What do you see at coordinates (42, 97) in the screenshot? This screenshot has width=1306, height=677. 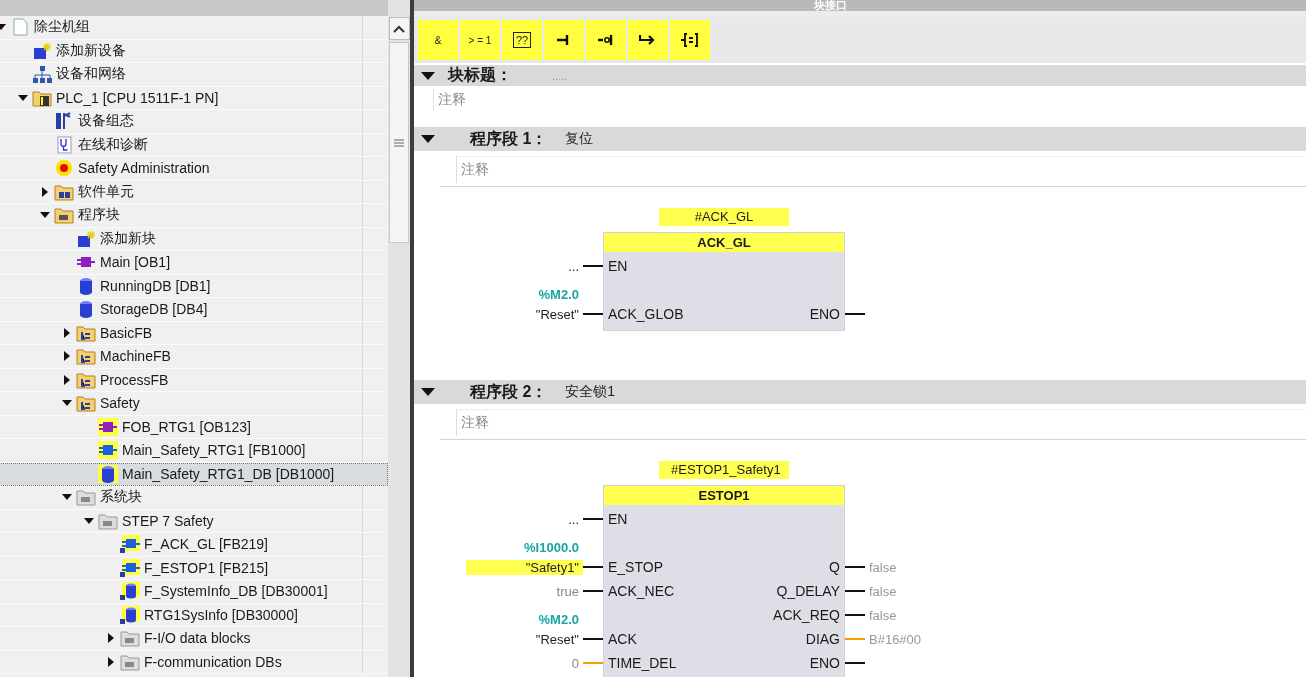 I see `plc-folder-icon` at bounding box center [42, 97].